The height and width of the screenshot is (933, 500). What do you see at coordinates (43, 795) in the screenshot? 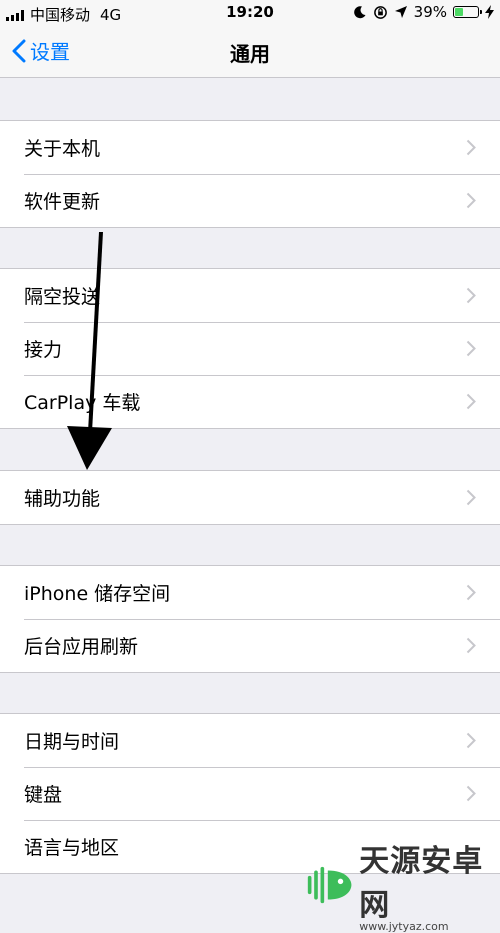
I see `settings-row-label: 键盘` at bounding box center [43, 795].